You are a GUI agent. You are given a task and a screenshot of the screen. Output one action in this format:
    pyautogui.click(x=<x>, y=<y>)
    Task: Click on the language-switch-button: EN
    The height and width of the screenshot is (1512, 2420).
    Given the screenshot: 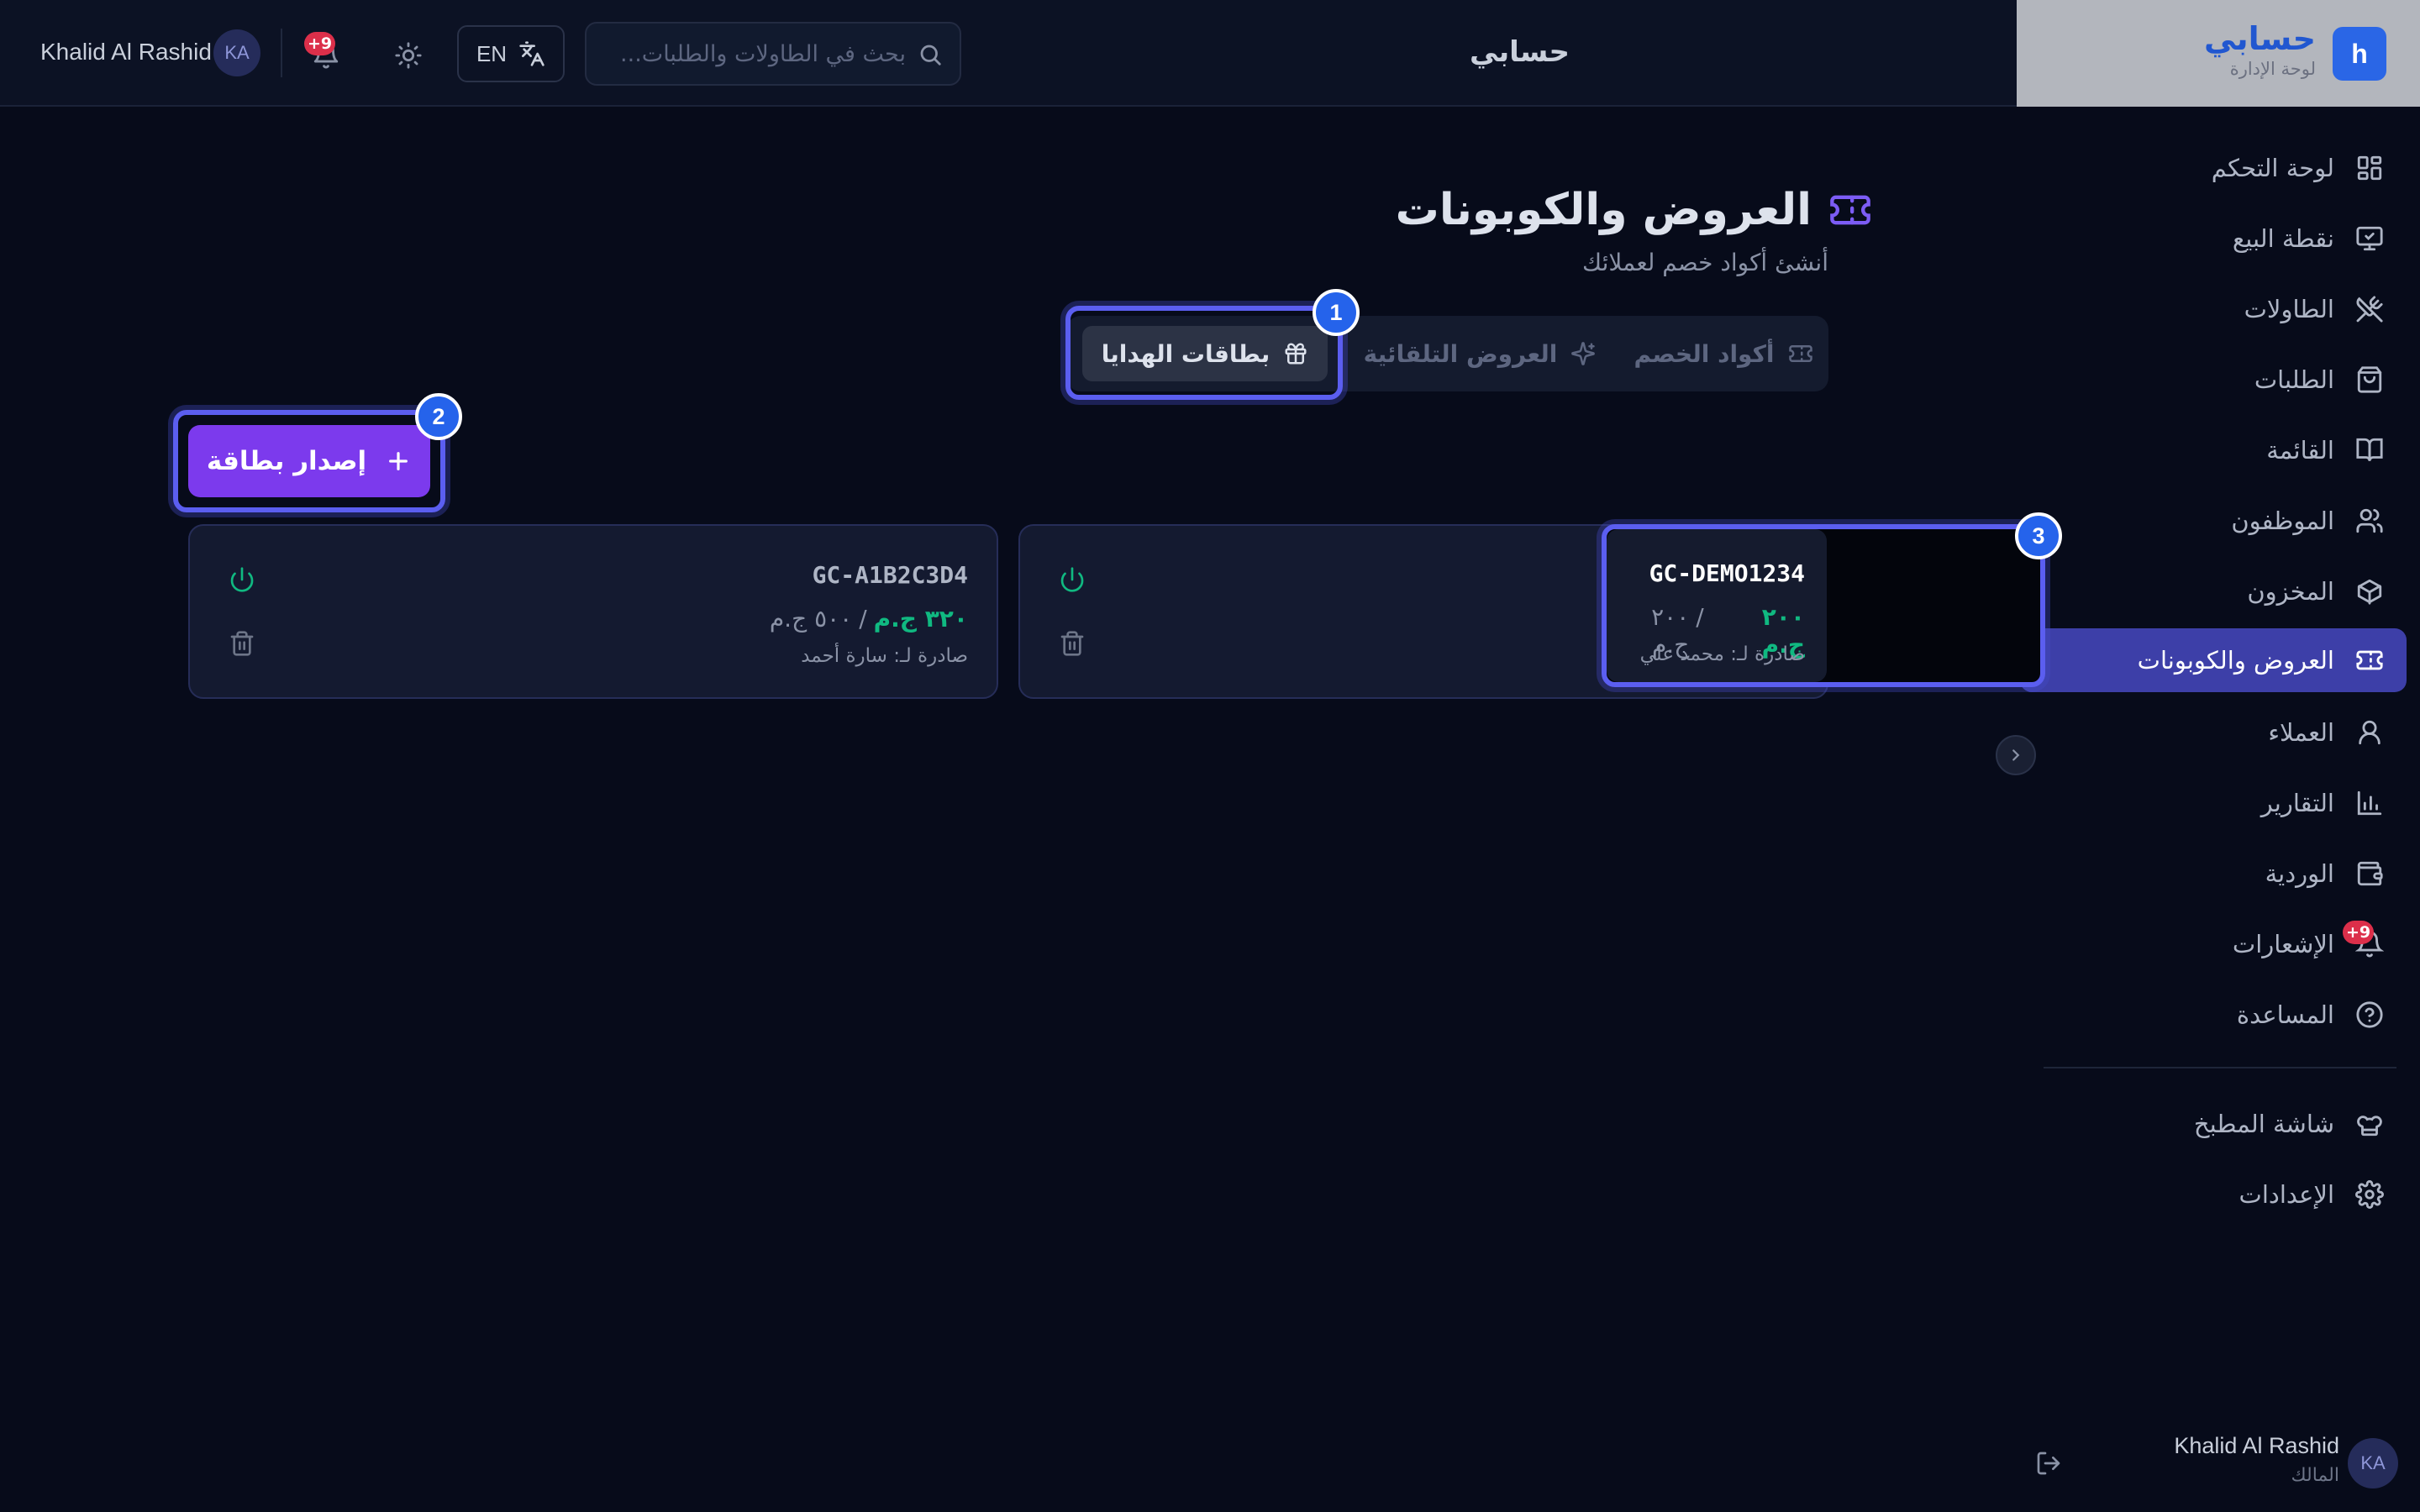 What is the action you would take?
    pyautogui.click(x=511, y=53)
    